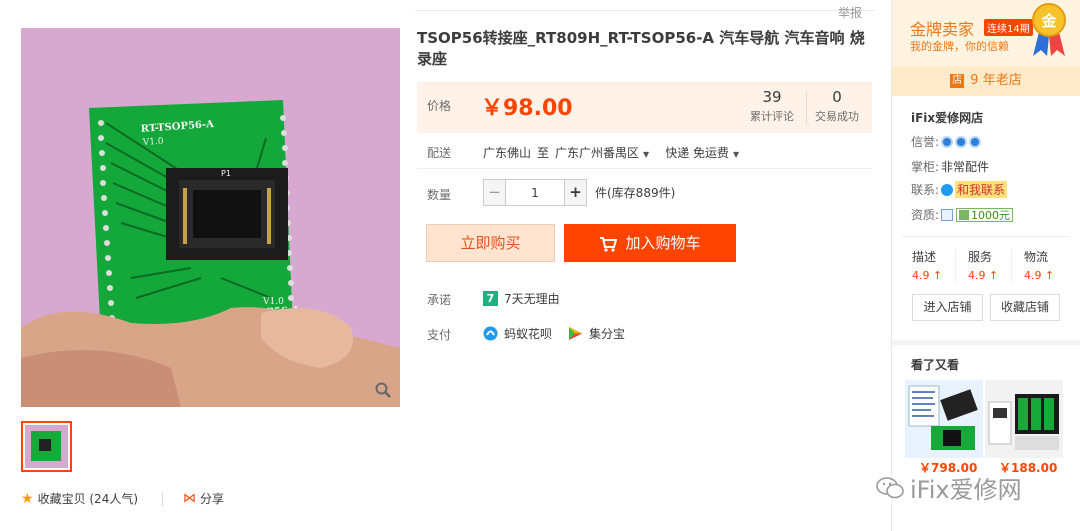  Describe the element at coordinates (925, 190) in the screenshot. I see `contact-label: 联系:` at that location.